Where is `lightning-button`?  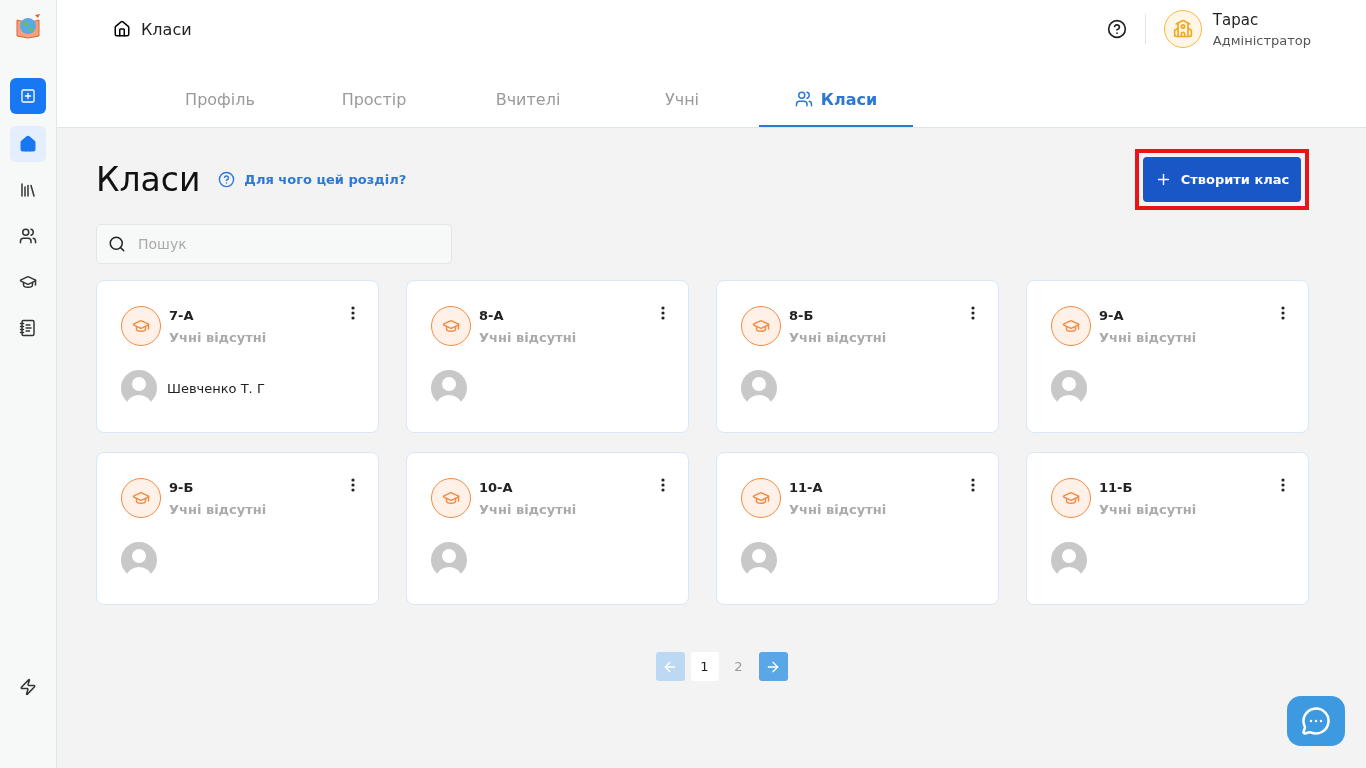 lightning-button is located at coordinates (28, 687).